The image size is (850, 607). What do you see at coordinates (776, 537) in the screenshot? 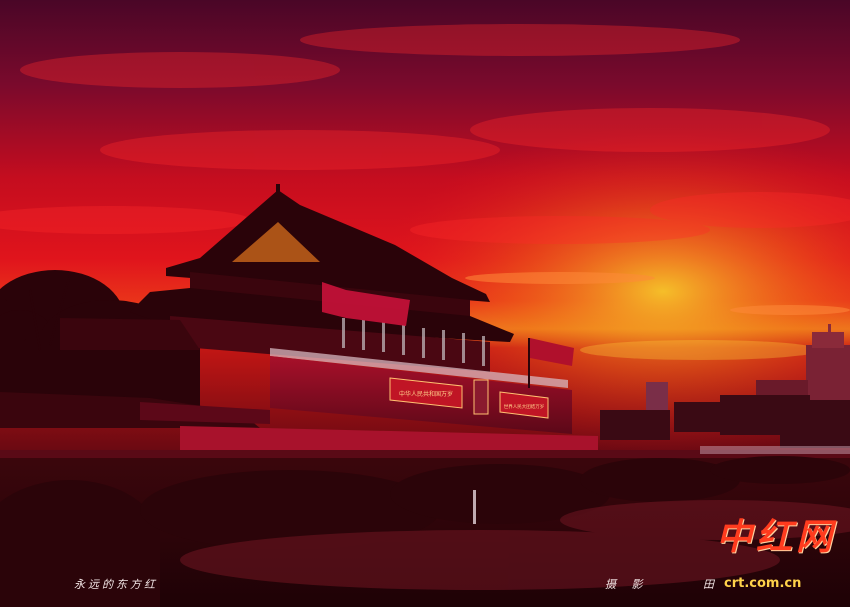
I see `logo-text: 中红网` at bounding box center [776, 537].